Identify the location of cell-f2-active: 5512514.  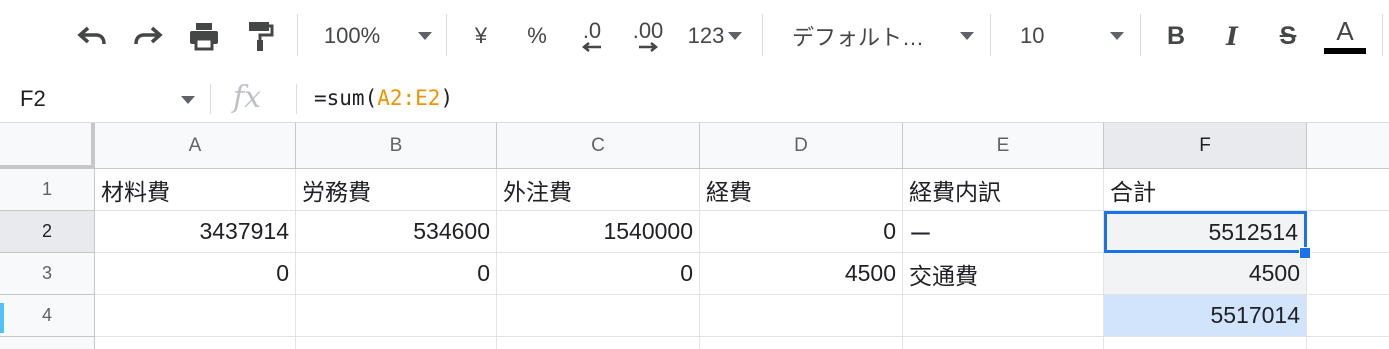
(1205, 232).